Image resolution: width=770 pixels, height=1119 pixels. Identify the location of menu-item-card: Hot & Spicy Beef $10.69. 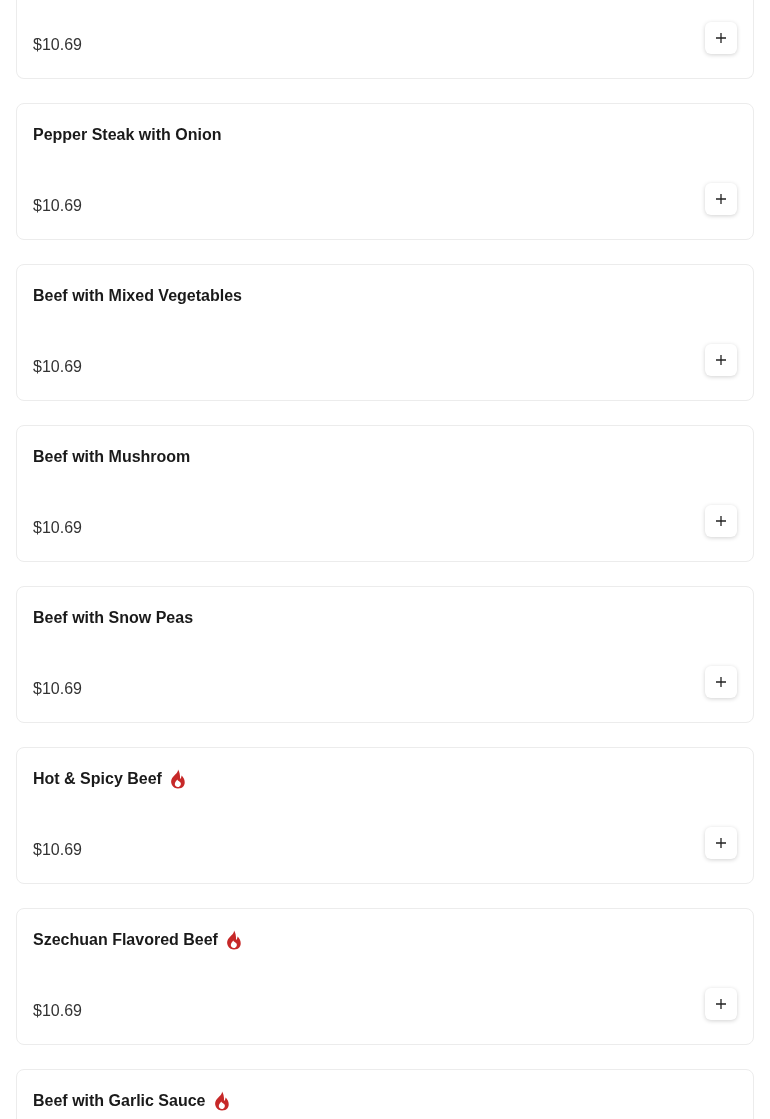
(385, 815).